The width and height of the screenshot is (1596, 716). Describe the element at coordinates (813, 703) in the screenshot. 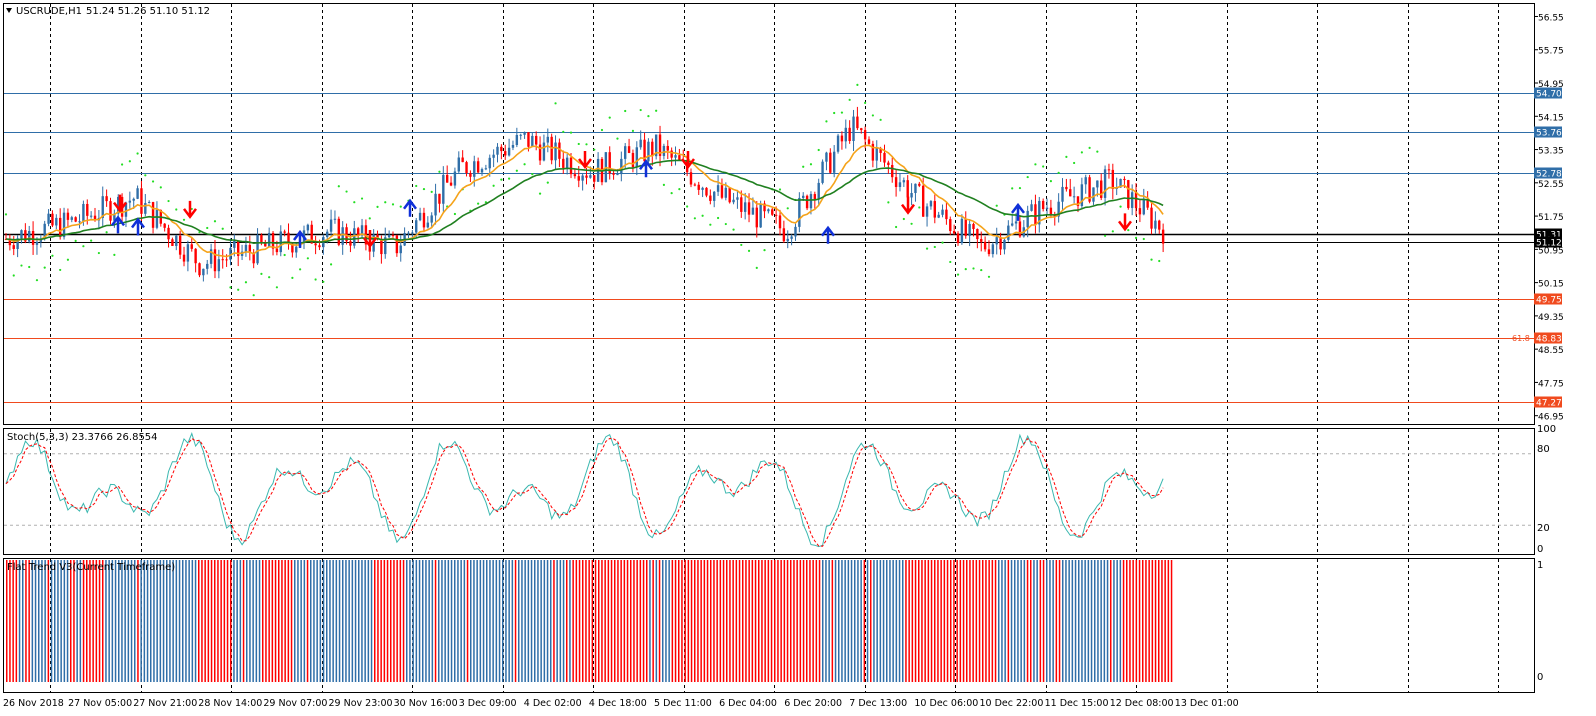

I see `time-tick-label: 6 Dec 20:00` at that location.